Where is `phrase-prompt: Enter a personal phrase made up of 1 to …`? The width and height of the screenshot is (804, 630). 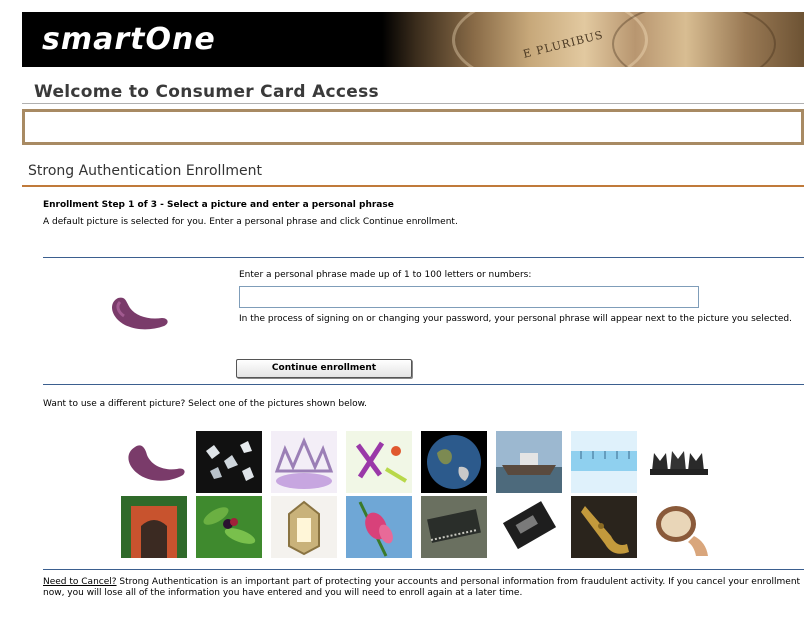
phrase-prompt: Enter a personal phrase made up of 1 to … is located at coordinates (385, 275).